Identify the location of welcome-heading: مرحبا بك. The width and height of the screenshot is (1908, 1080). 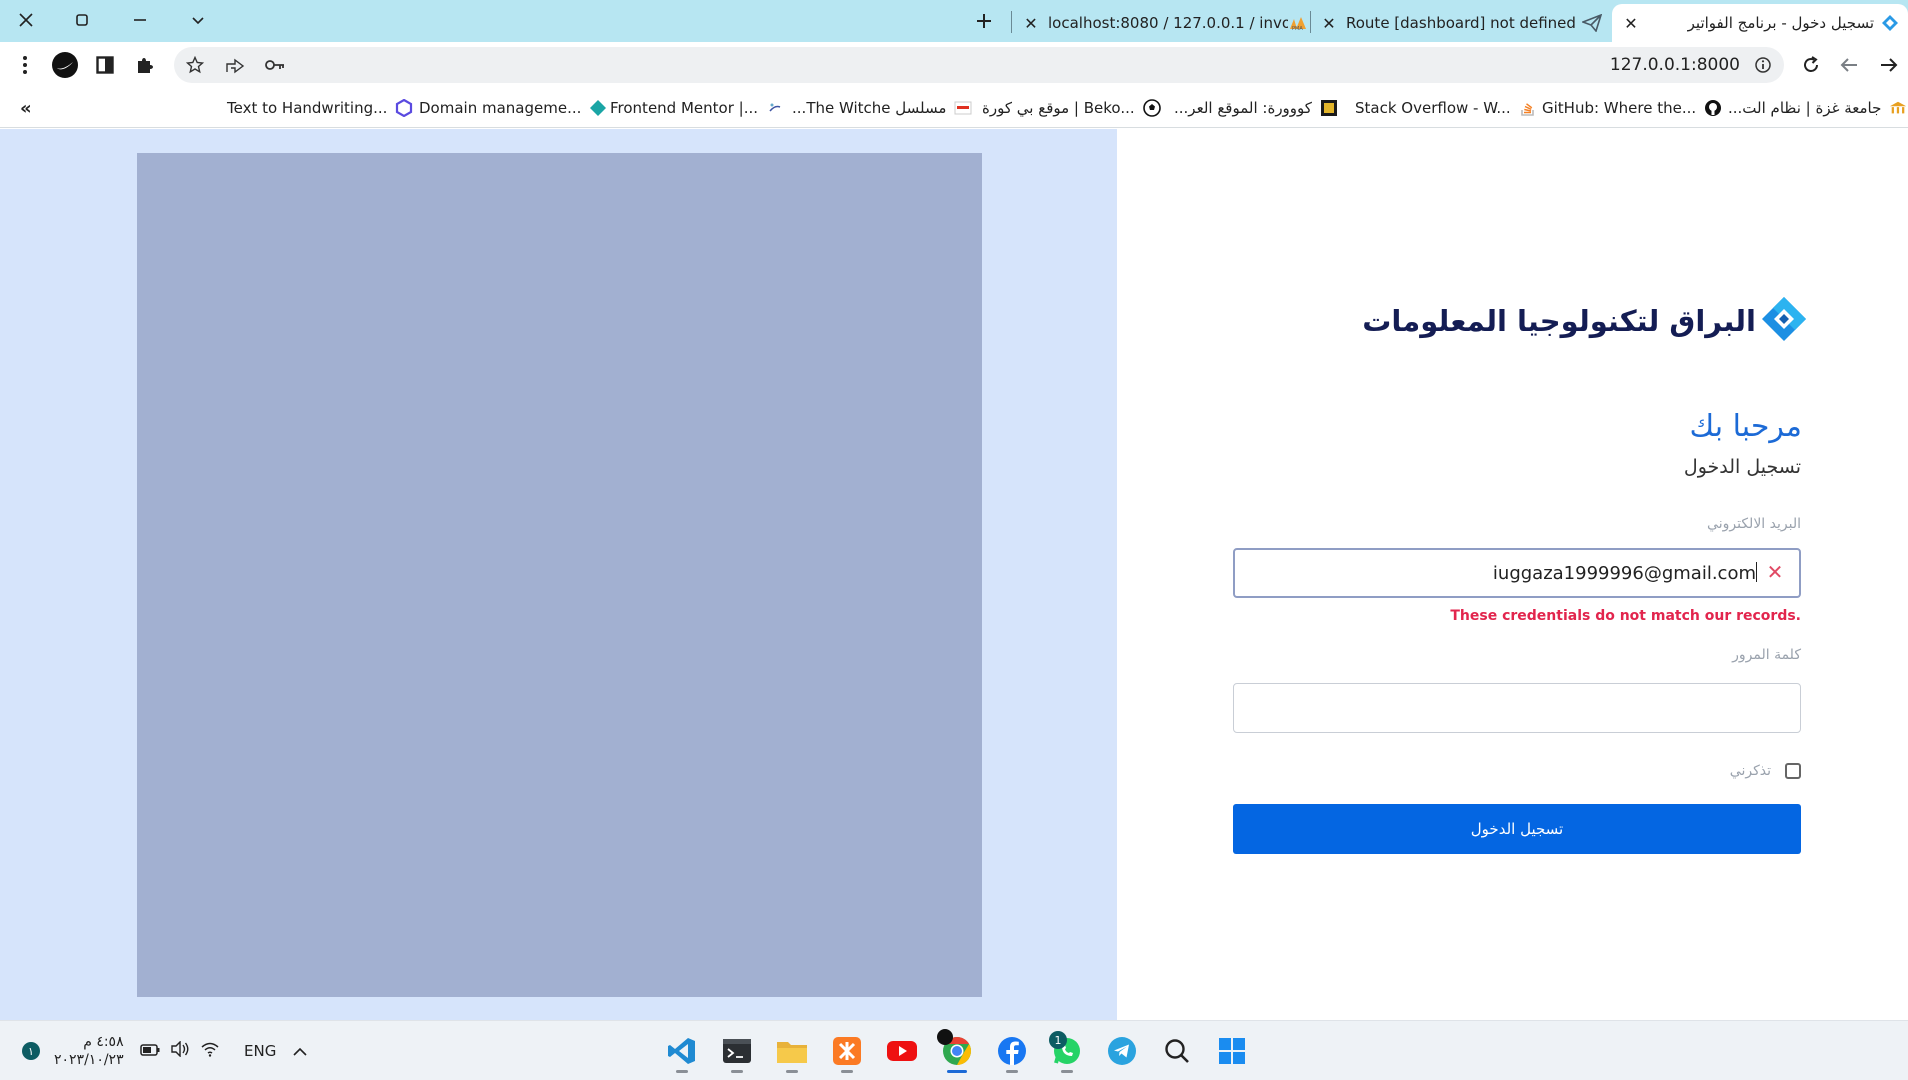
(1745, 426).